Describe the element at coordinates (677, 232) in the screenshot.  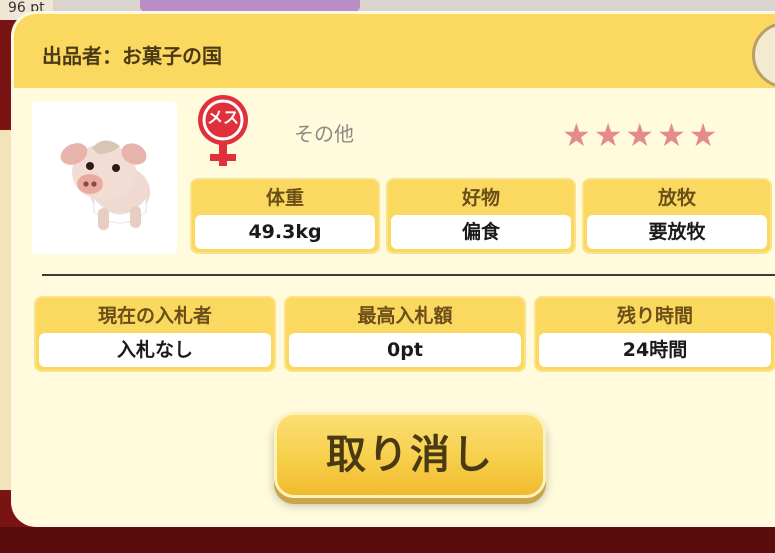
I see `stat-value: 要放牧` at that location.